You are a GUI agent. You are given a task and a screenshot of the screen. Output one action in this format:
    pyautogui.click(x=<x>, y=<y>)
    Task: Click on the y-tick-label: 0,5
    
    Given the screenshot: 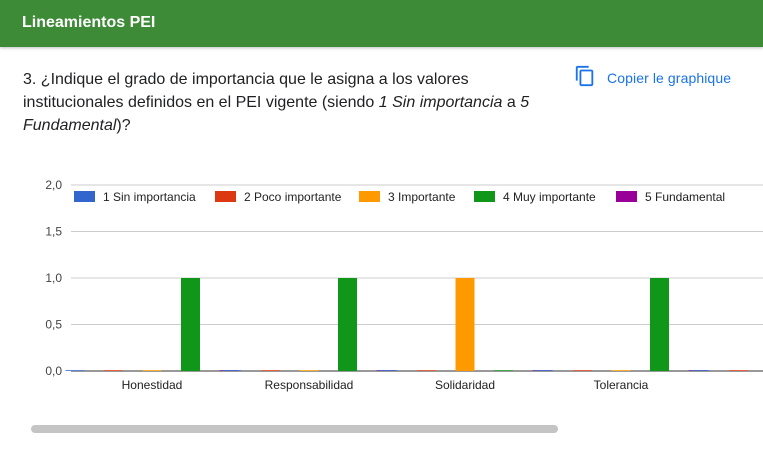 What is the action you would take?
    pyautogui.click(x=53, y=325)
    